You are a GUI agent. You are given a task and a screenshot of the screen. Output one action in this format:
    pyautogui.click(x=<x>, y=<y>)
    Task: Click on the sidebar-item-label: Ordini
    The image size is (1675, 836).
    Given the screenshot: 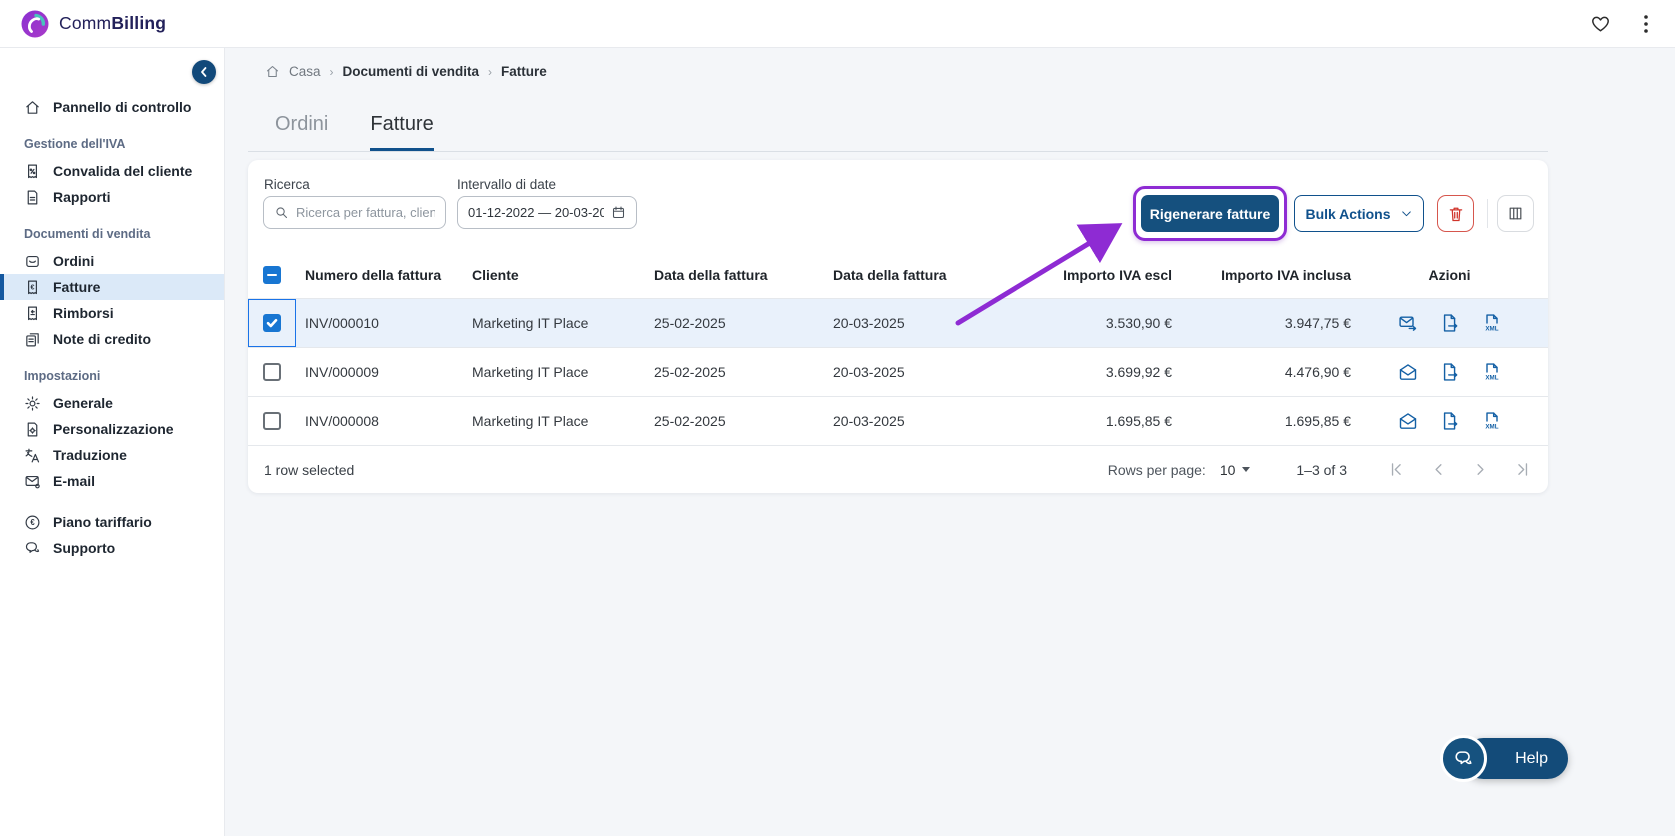 What is the action you would take?
    pyautogui.click(x=74, y=261)
    